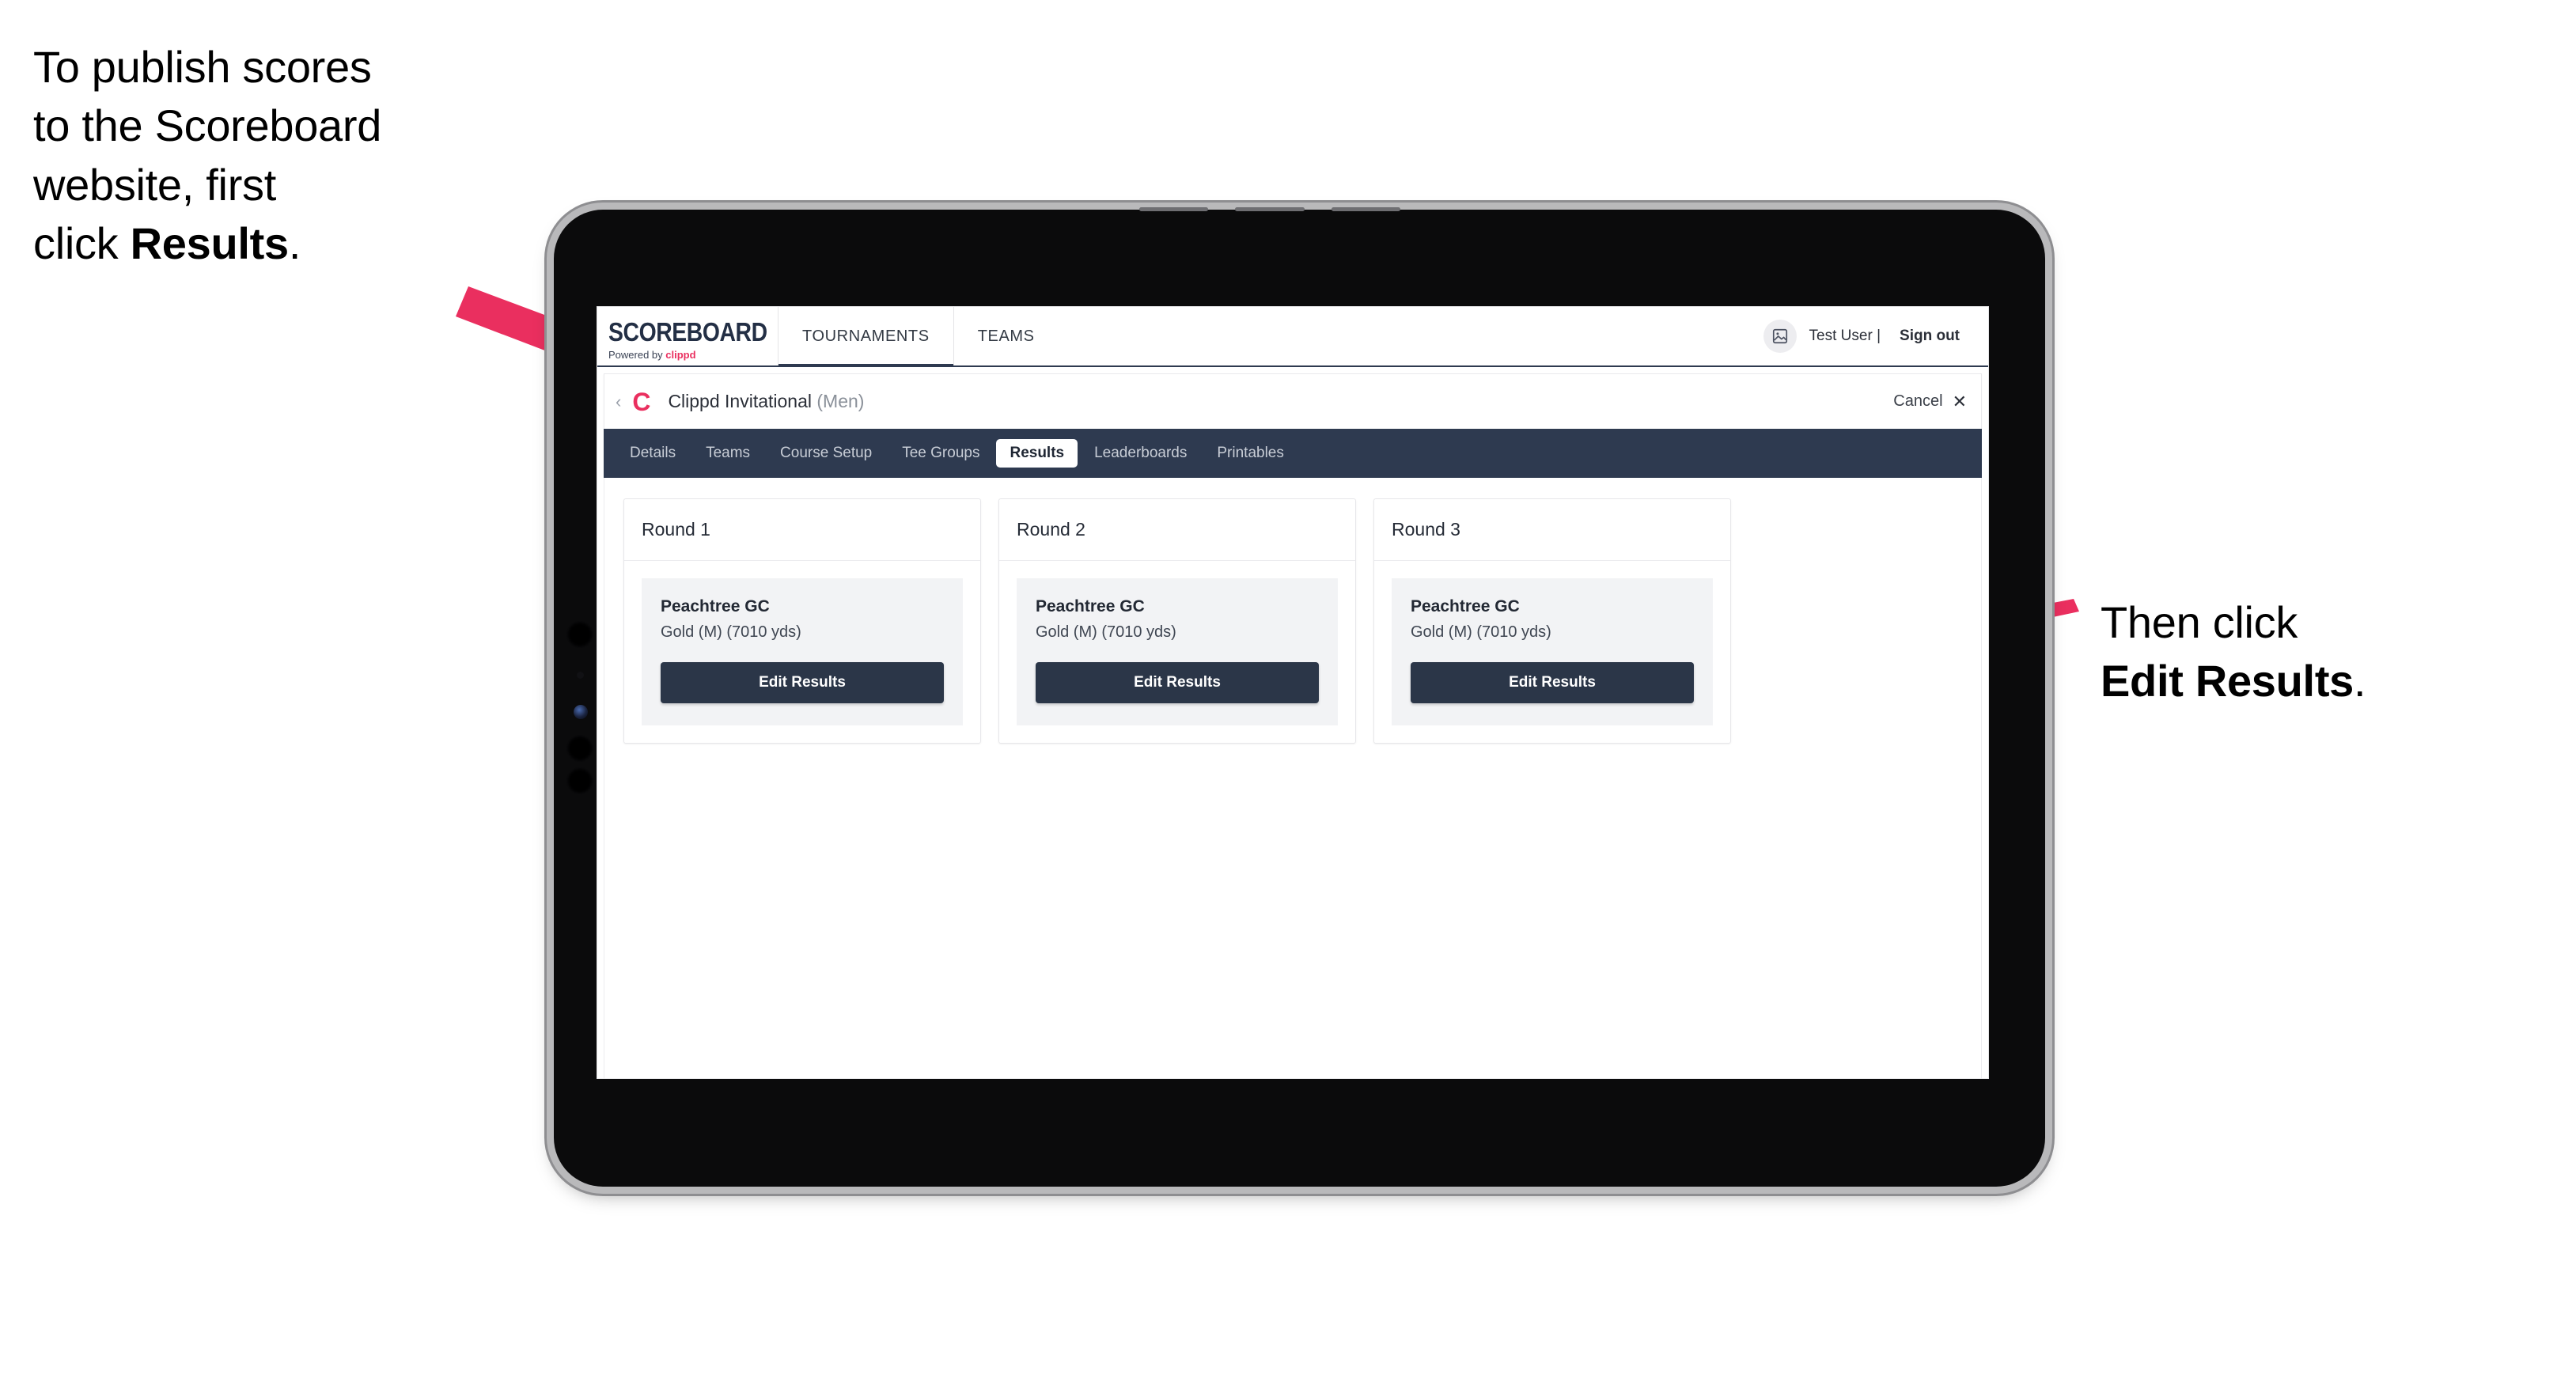 The width and height of the screenshot is (2576, 1386). I want to click on annotation-right-line2: Edit Results., so click(2306, 681).